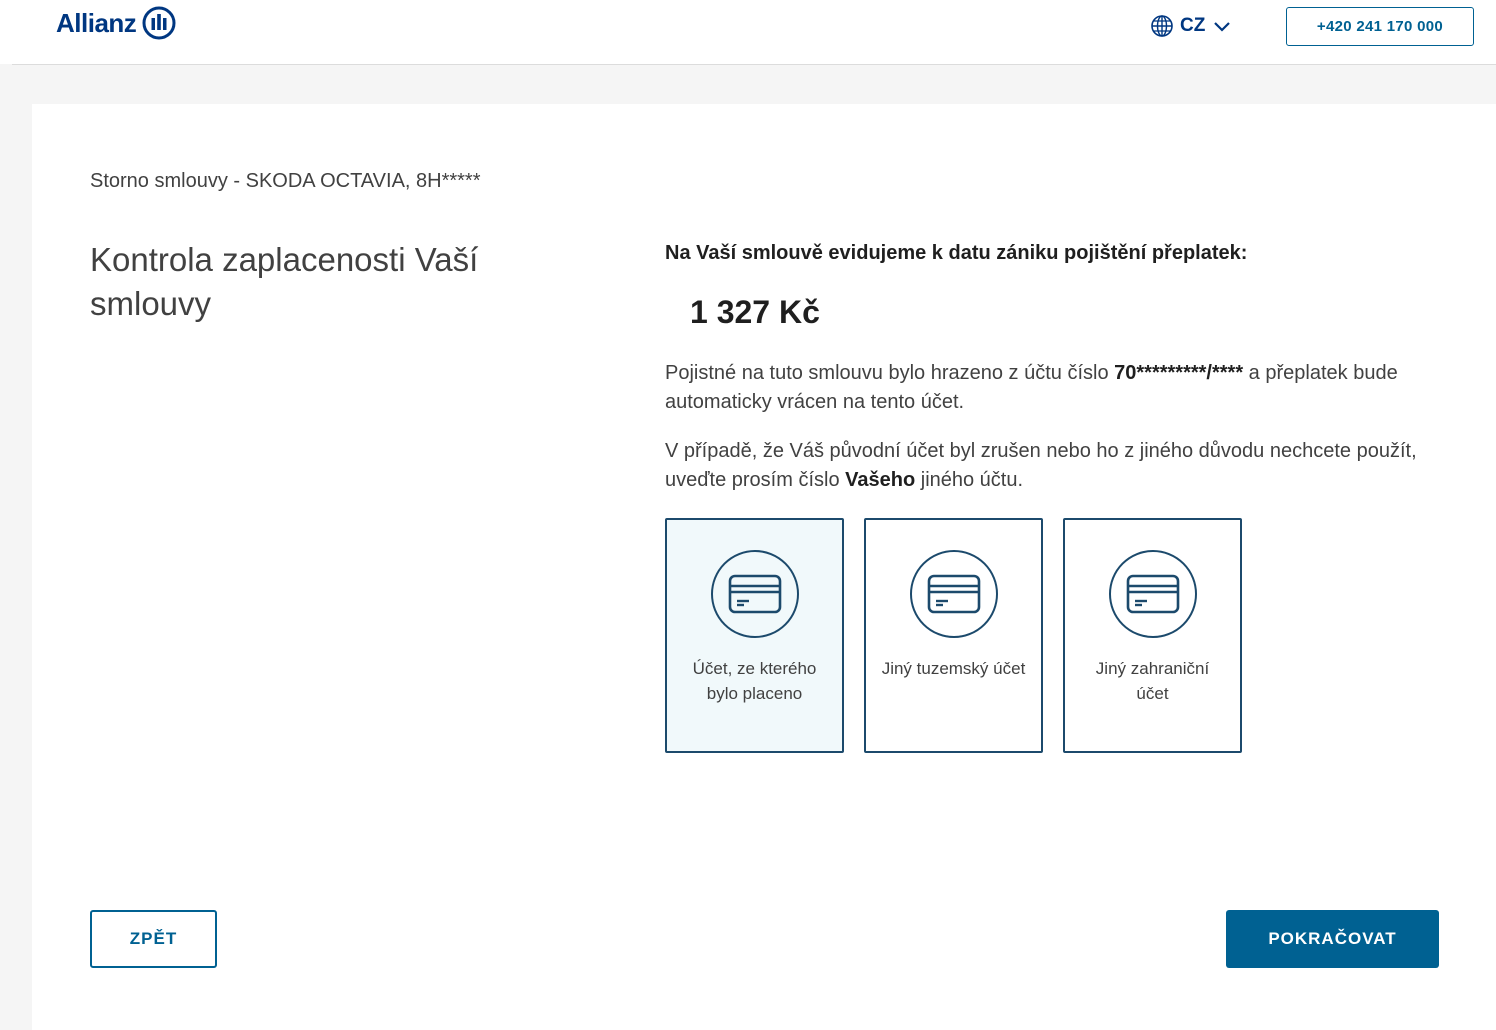 Image resolution: width=1496 pixels, height=1030 pixels. Describe the element at coordinates (1162, 26) in the screenshot. I see `globe-icon` at that location.